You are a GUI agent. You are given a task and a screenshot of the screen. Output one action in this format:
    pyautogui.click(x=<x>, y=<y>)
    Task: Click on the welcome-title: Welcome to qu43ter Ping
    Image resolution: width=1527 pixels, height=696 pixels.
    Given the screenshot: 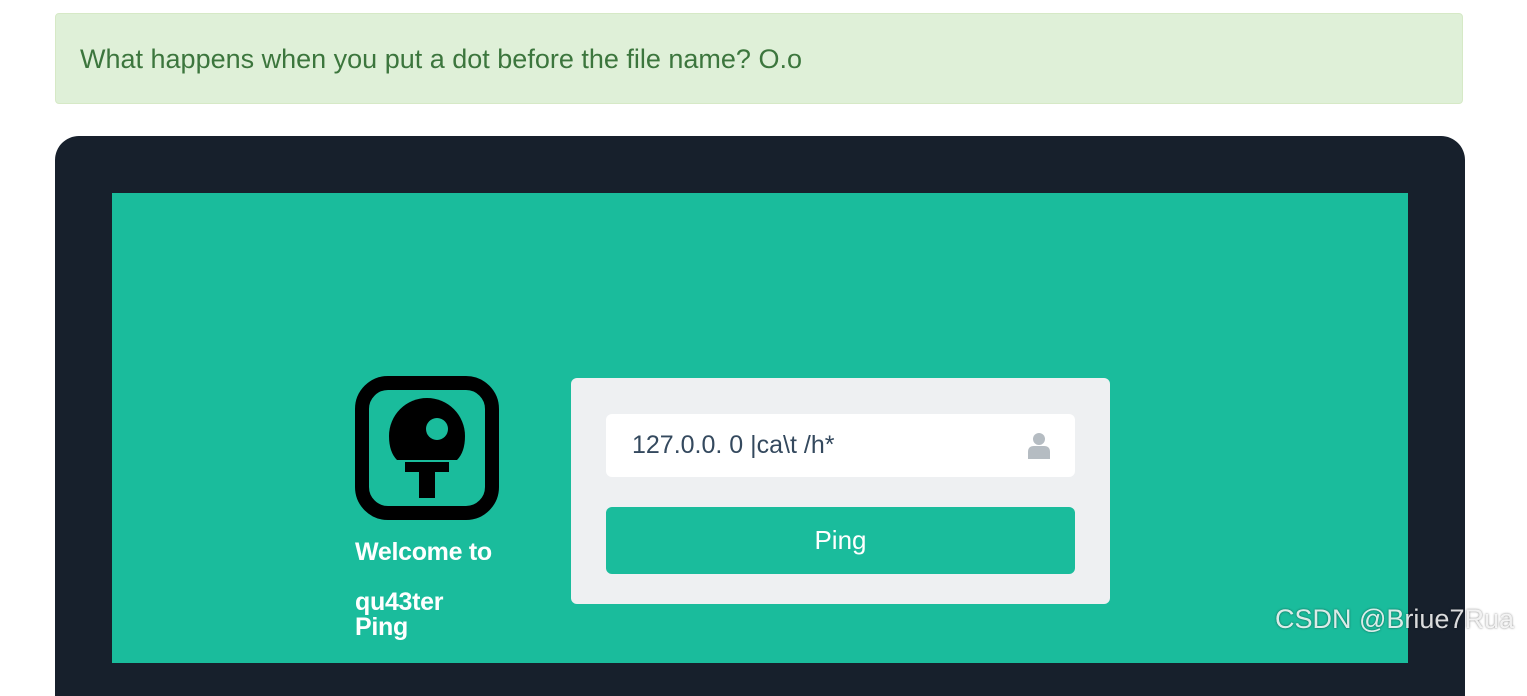 What is the action you would take?
    pyautogui.click(x=445, y=590)
    